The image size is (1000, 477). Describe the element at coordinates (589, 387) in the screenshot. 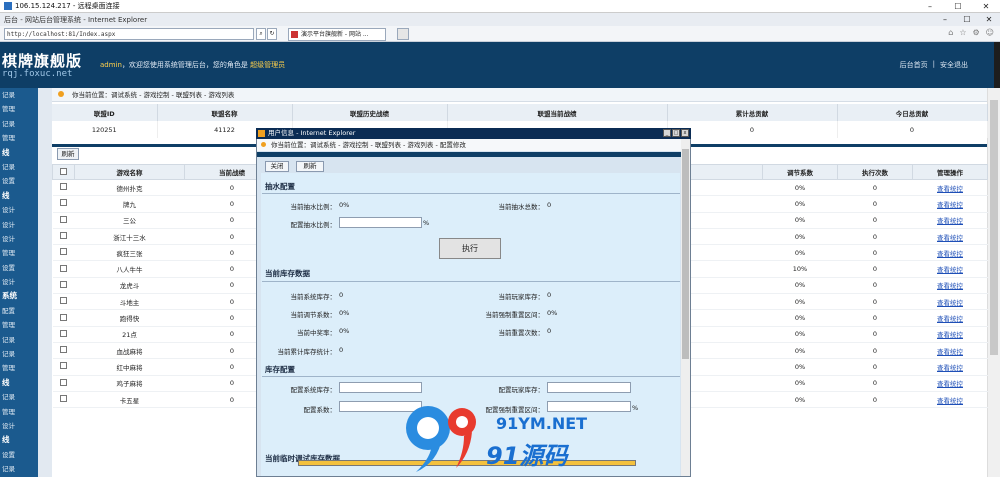

I see `cfg-player-input` at that location.